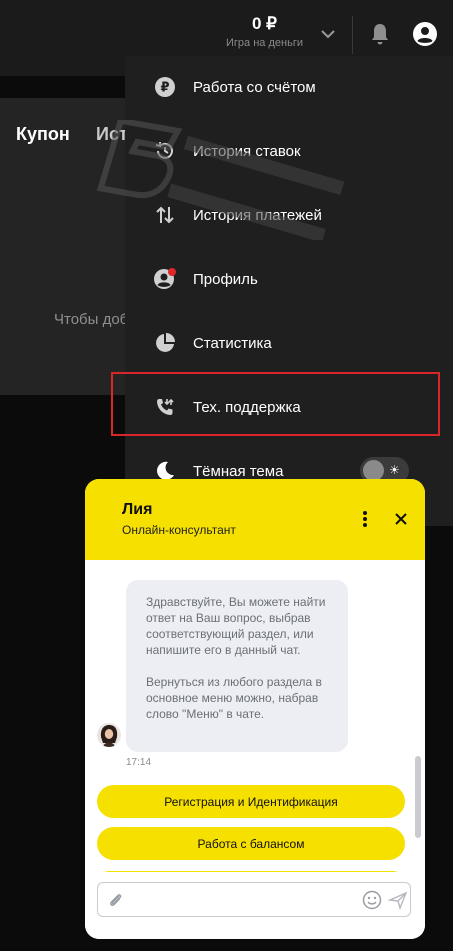 The image size is (453, 951). What do you see at coordinates (289, 343) in the screenshot?
I see `menu-item-statistics: Статистика` at bounding box center [289, 343].